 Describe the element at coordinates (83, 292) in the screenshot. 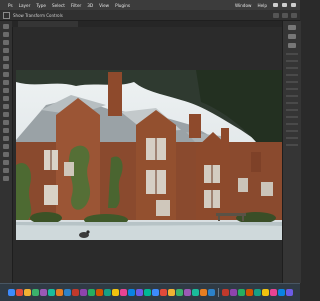

I see `calendar-icon` at that location.